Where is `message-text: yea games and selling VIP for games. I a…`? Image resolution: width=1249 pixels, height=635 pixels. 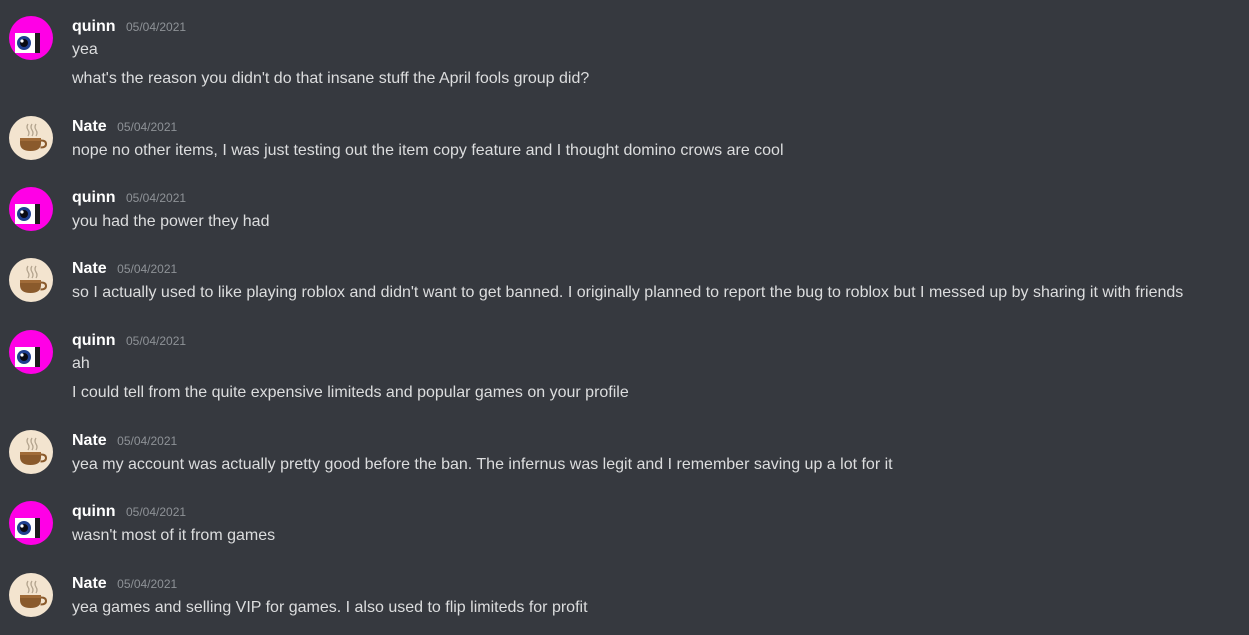
message-text: yea games and selling VIP for games. I a… is located at coordinates (330, 607).